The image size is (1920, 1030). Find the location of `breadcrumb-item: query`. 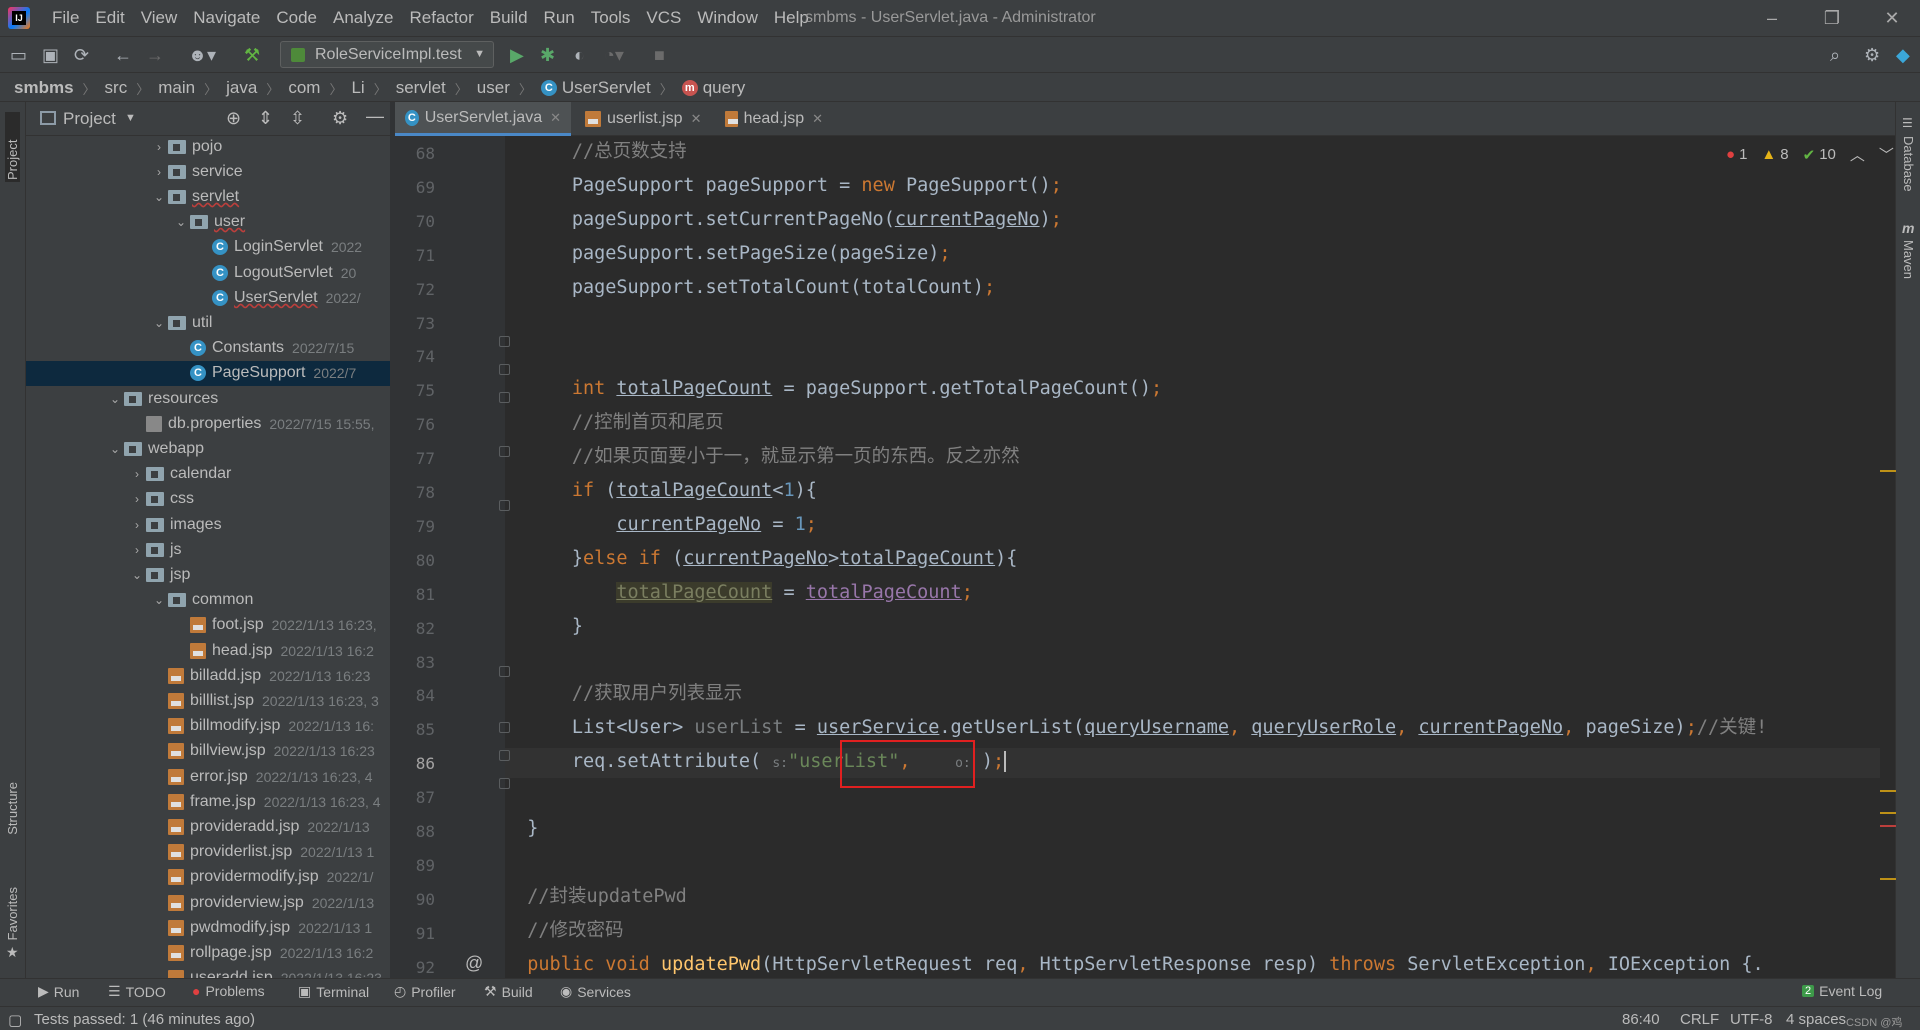

breadcrumb-item: query is located at coordinates (724, 88).